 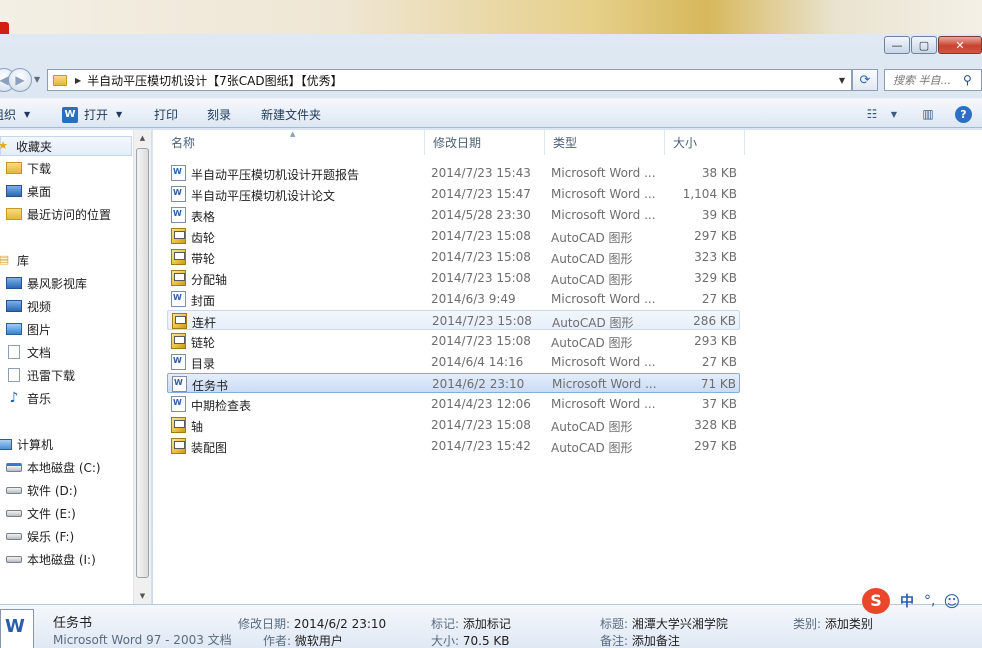 I want to click on open-button: W 打开 ▼, so click(x=92, y=114).